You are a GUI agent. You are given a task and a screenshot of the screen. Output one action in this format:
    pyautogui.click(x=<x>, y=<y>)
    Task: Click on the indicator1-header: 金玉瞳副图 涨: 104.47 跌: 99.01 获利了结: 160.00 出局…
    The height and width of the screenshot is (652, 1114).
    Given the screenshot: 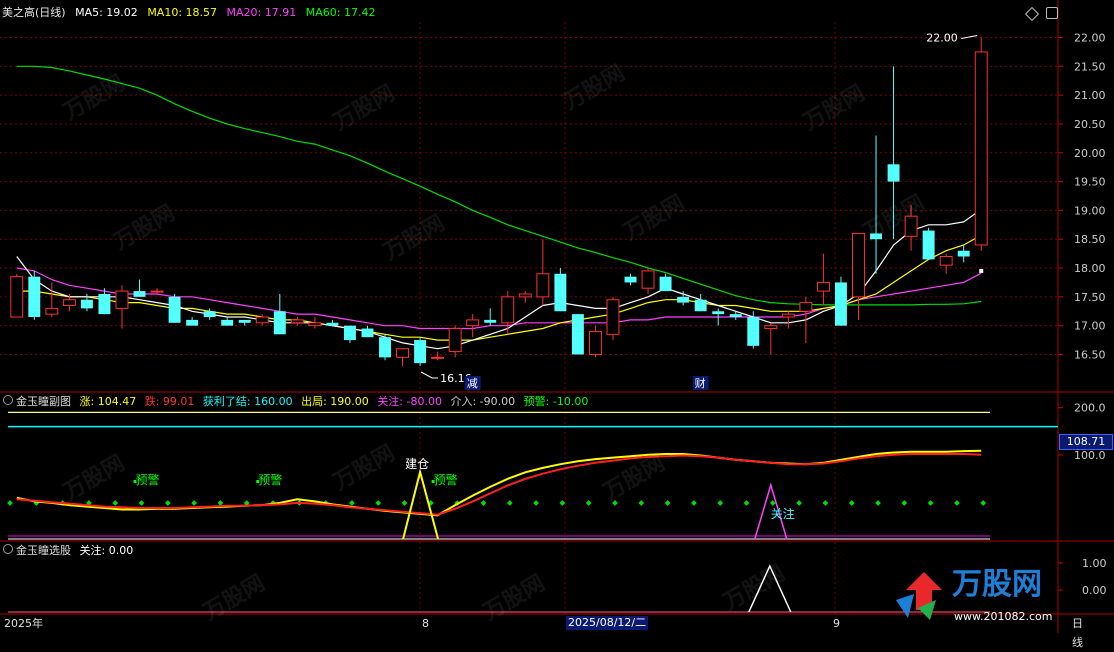 What is the action you would take?
    pyautogui.click(x=529, y=402)
    